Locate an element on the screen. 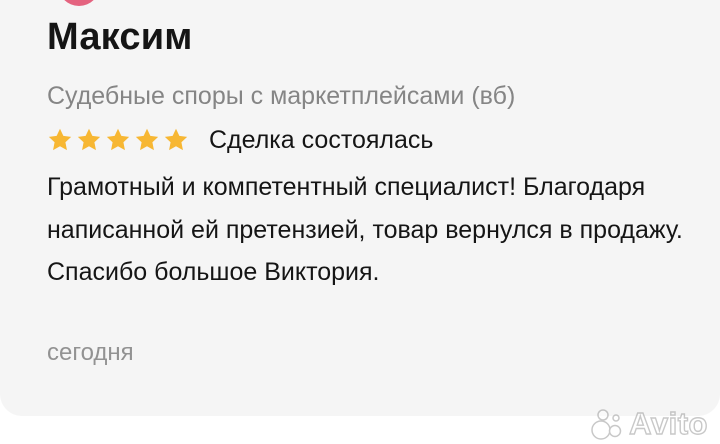  avito-logo-icon is located at coordinates (606, 424).